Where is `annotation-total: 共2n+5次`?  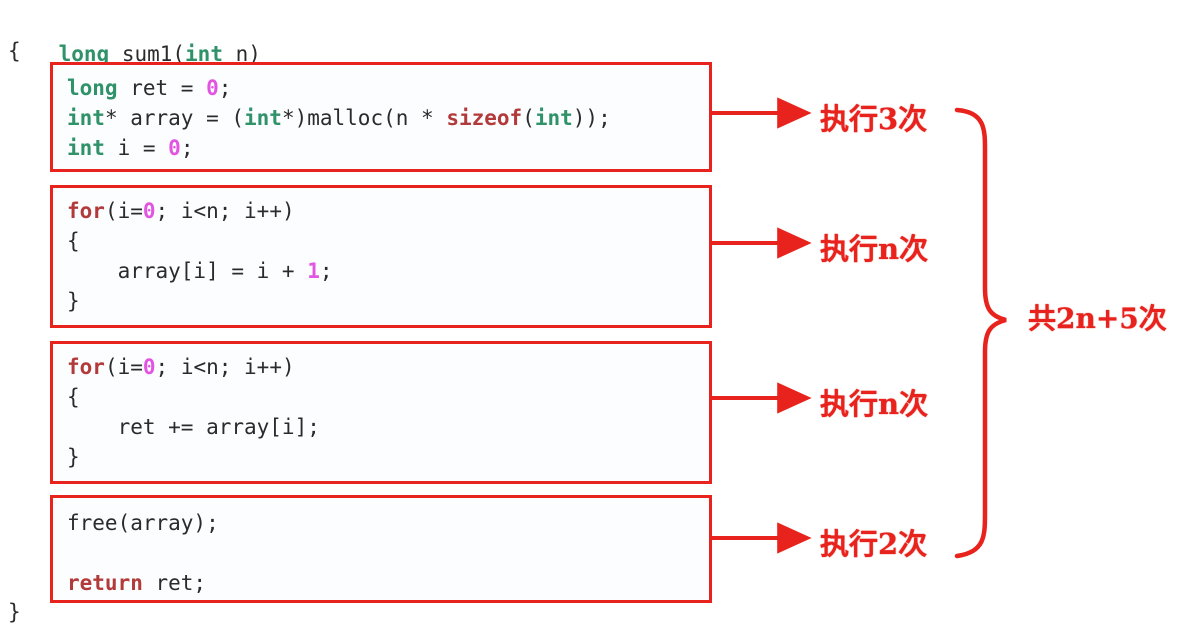 annotation-total: 共2n+5次 is located at coordinates (1097, 318).